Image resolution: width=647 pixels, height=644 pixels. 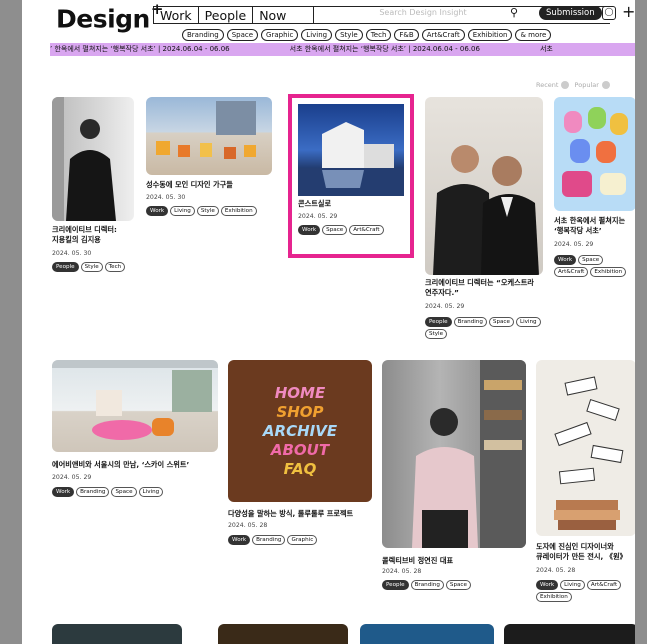 What do you see at coordinates (300, 449) in the screenshot?
I see `poster-word: ABOUT` at bounding box center [300, 449].